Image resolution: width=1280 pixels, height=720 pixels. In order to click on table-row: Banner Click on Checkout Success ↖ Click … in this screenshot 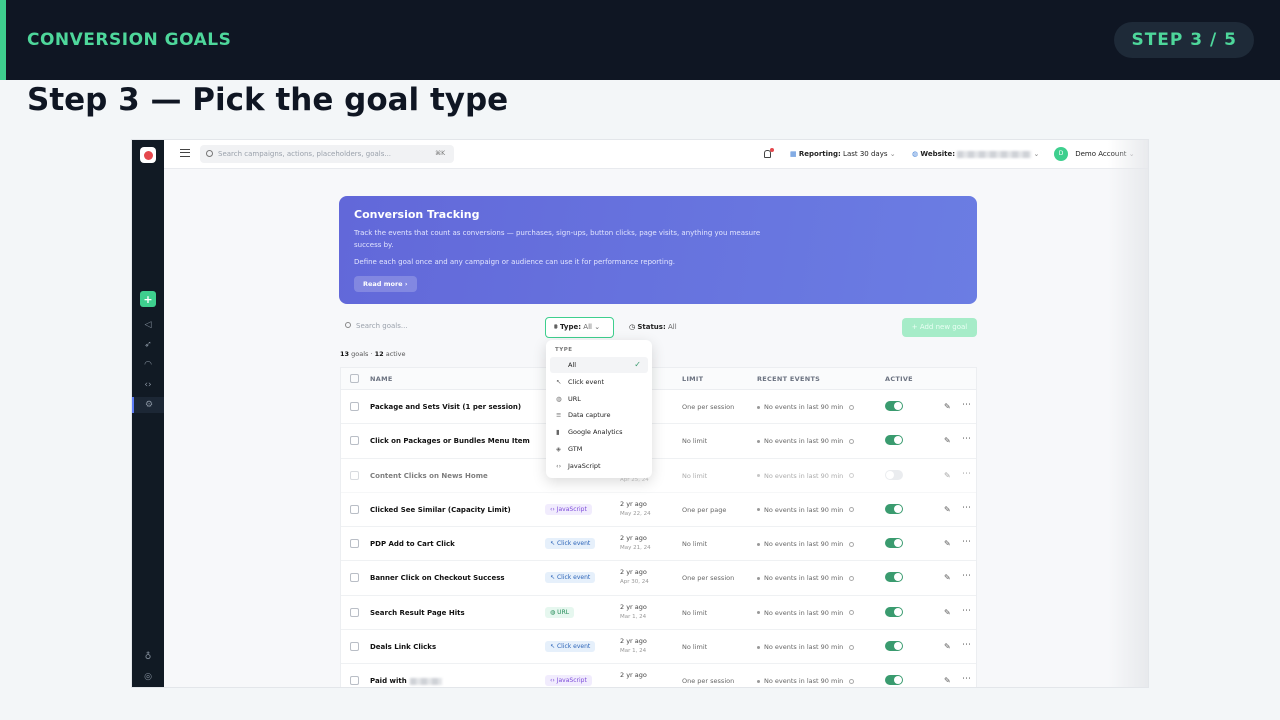, I will do `click(658, 578)`.